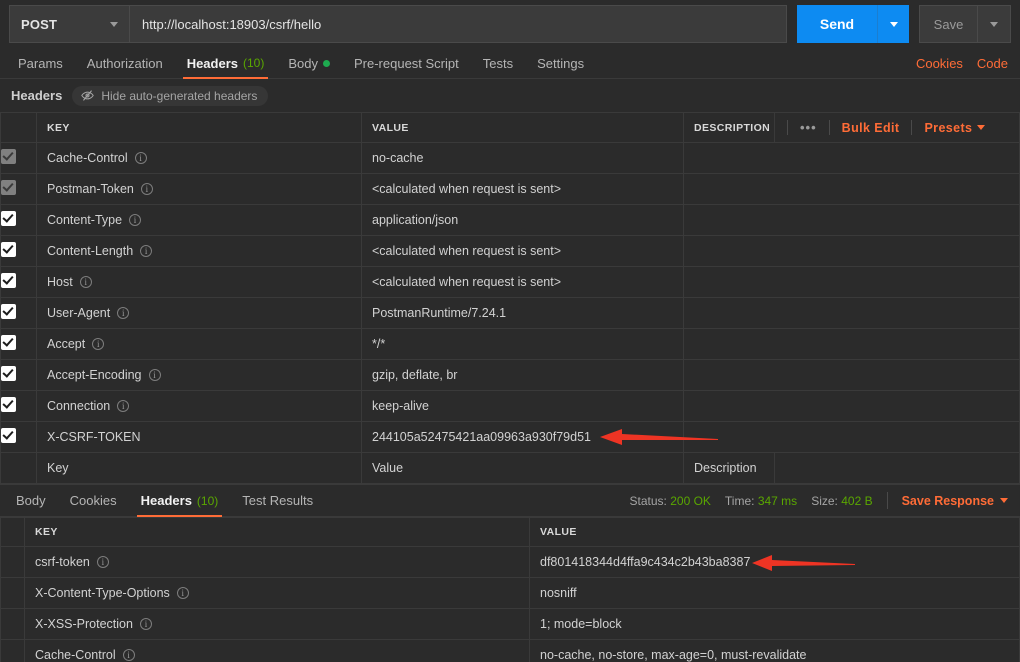 This screenshot has width=1020, height=662. Describe the element at coordinates (199, 251) in the screenshot. I see `header-key-cell: Content-Length i` at that location.